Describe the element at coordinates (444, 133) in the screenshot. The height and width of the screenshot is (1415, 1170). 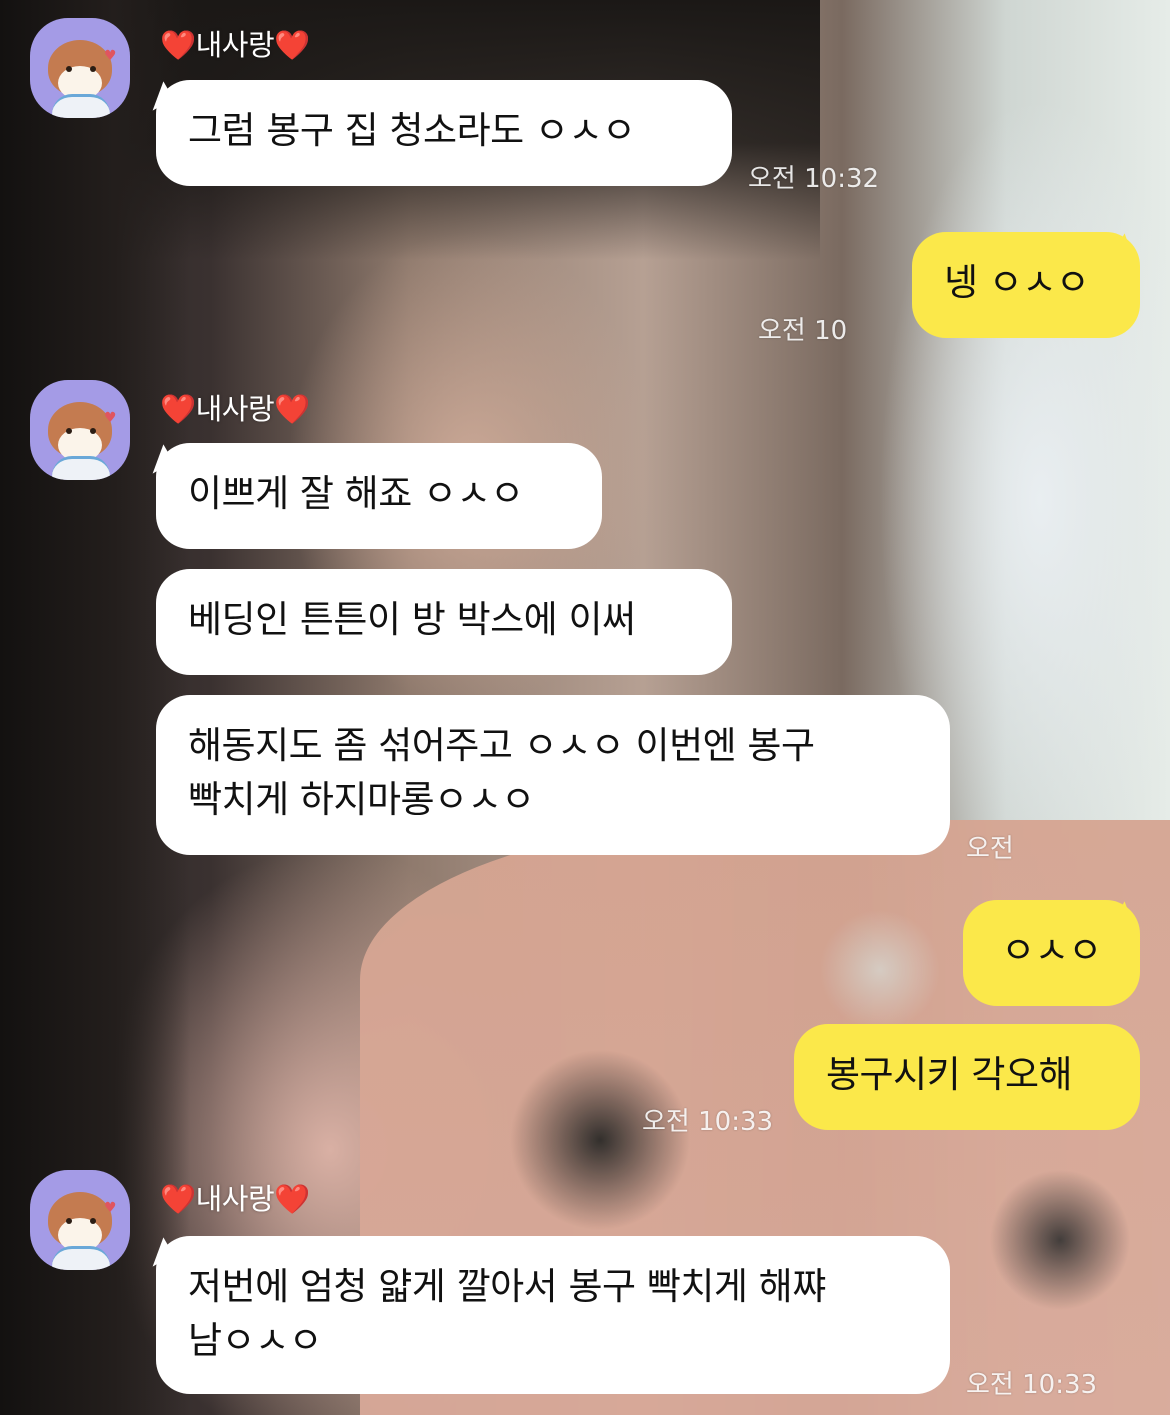
I see `message-bubble-received: 그럼 봉구 집 청소라도 ㅇㅅㅇ` at that location.